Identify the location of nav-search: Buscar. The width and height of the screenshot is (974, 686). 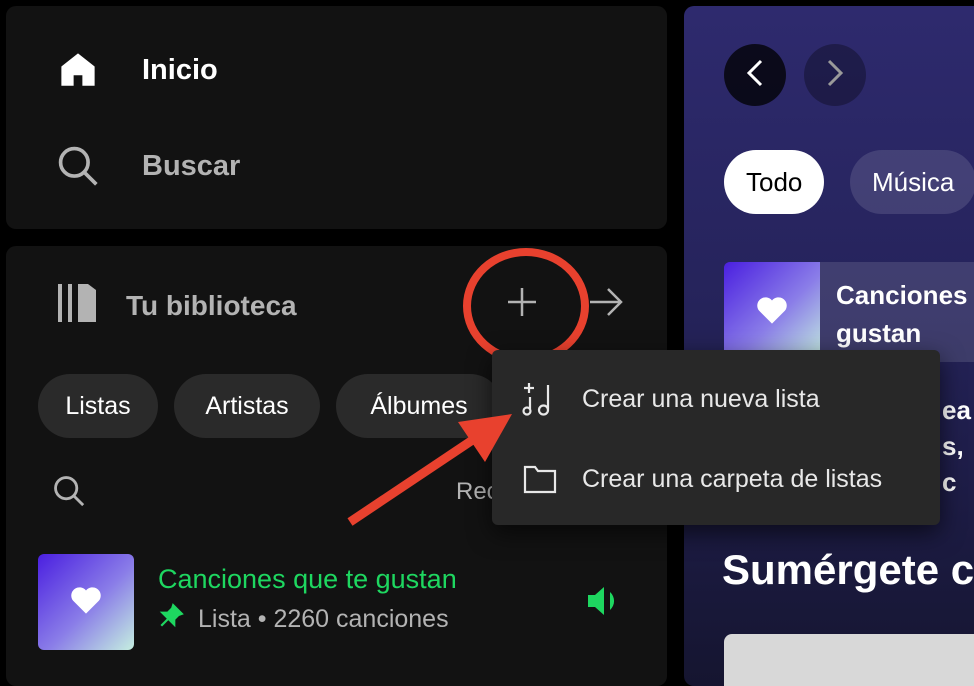
(123, 166).